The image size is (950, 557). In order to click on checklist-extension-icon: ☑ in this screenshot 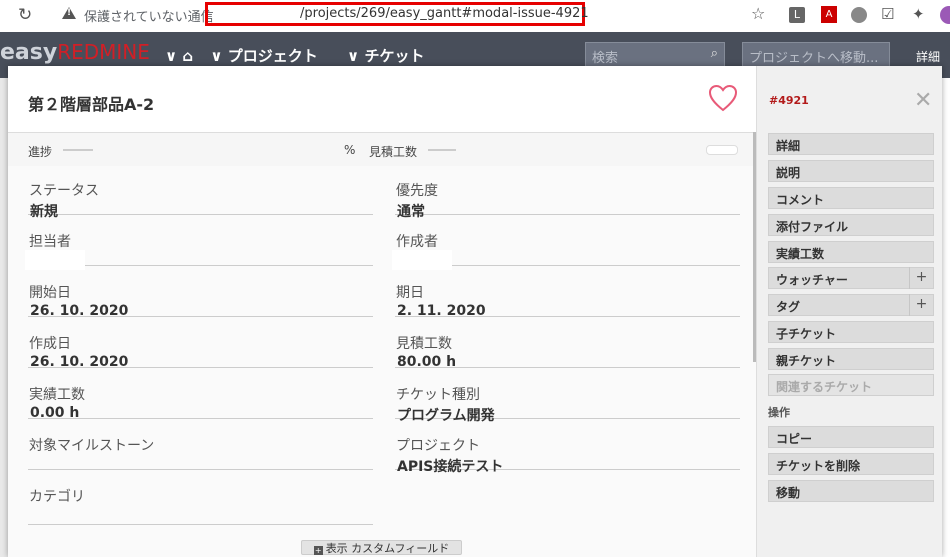, I will do `click(887, 14)`.